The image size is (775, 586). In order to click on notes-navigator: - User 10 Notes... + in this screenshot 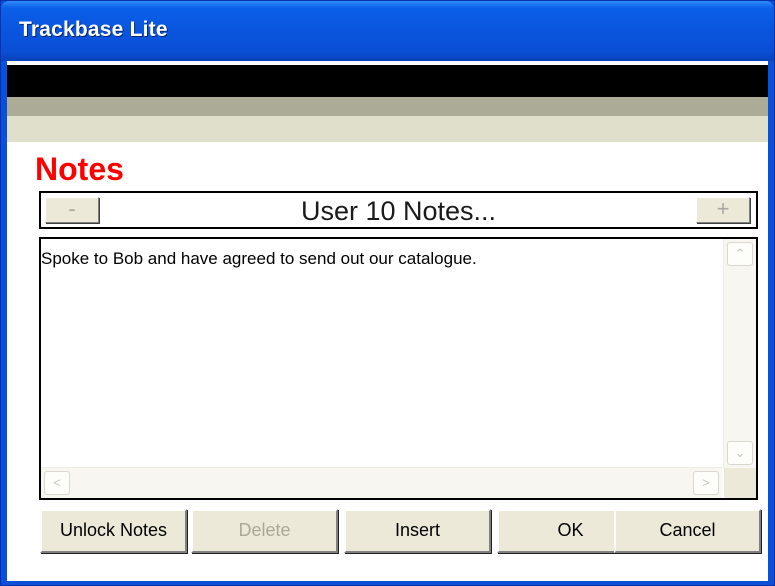, I will do `click(398, 210)`.